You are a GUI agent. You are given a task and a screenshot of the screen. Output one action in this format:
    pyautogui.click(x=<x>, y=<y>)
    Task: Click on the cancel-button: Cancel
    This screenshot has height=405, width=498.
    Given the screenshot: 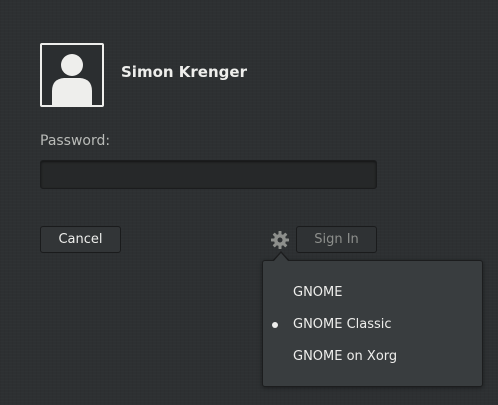 What is the action you would take?
    pyautogui.click(x=80, y=239)
    